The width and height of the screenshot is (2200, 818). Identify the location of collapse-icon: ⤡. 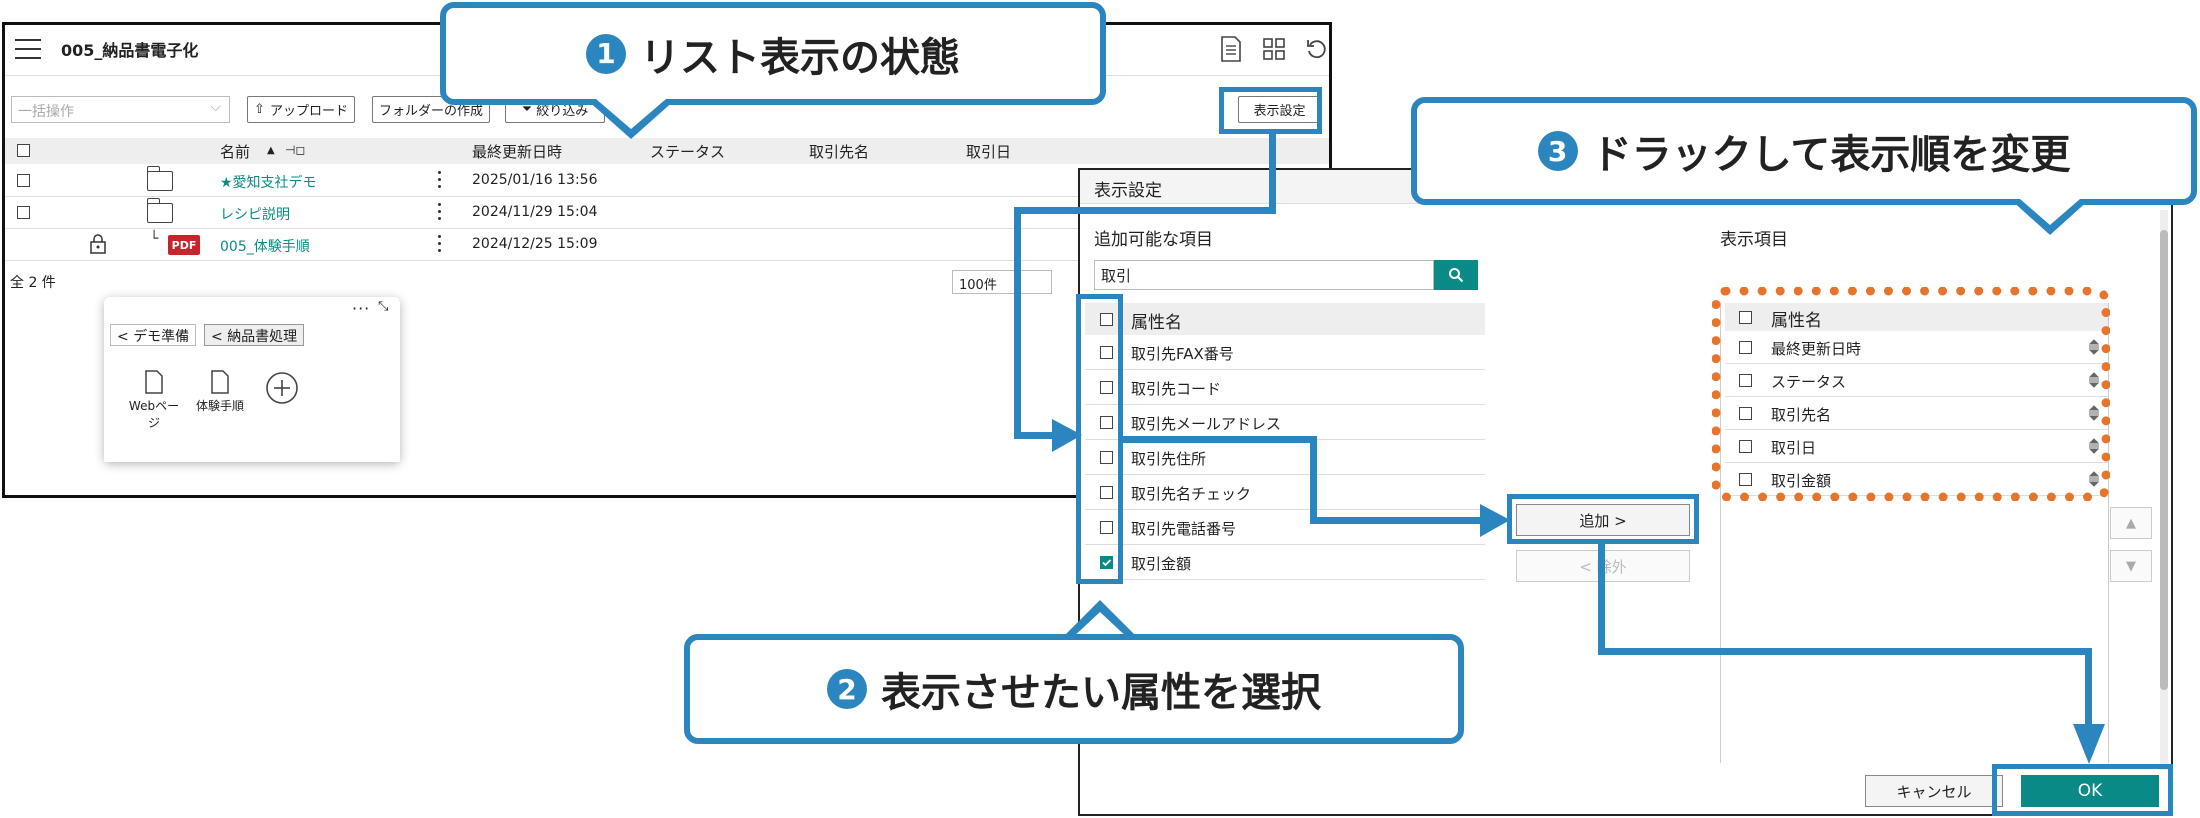
(383, 306).